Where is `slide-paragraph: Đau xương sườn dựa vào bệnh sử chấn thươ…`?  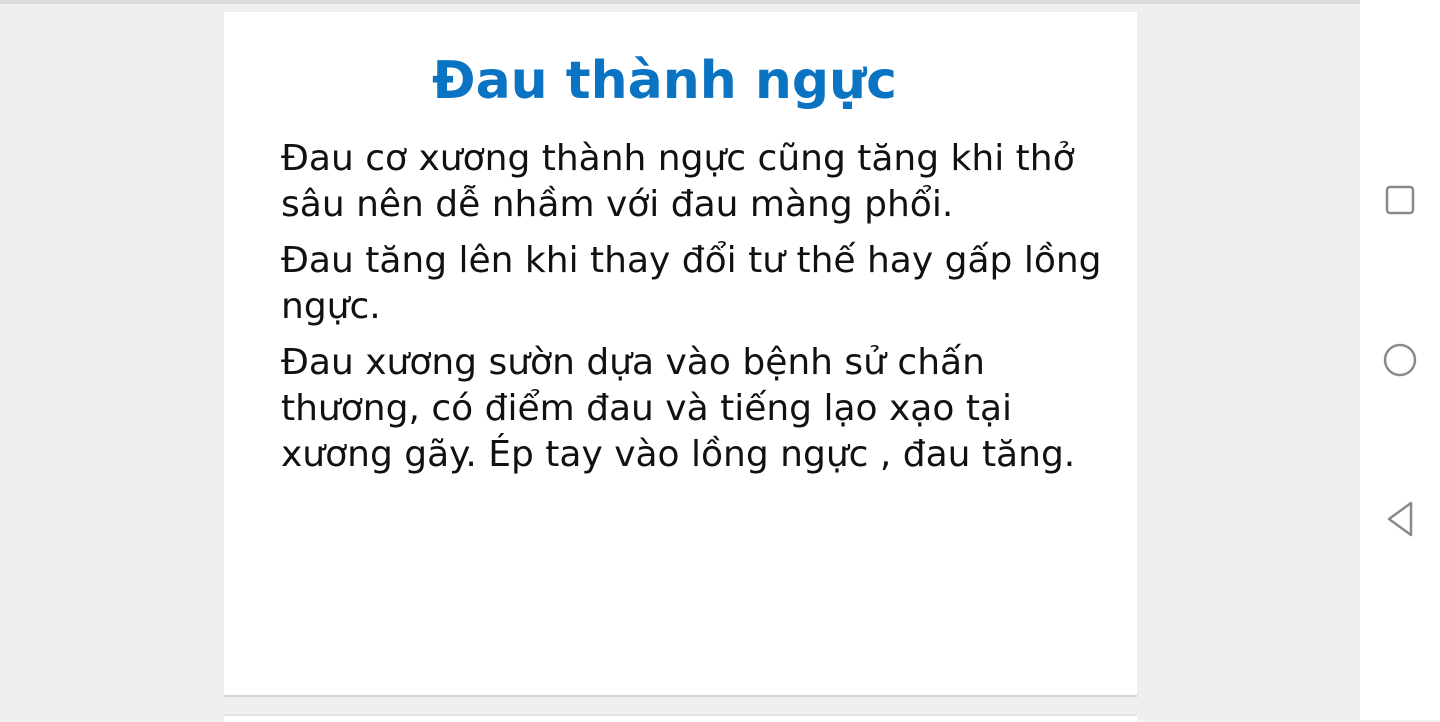 slide-paragraph: Đau xương sườn dựa vào bệnh sử chấn thươ… is located at coordinates (678, 408).